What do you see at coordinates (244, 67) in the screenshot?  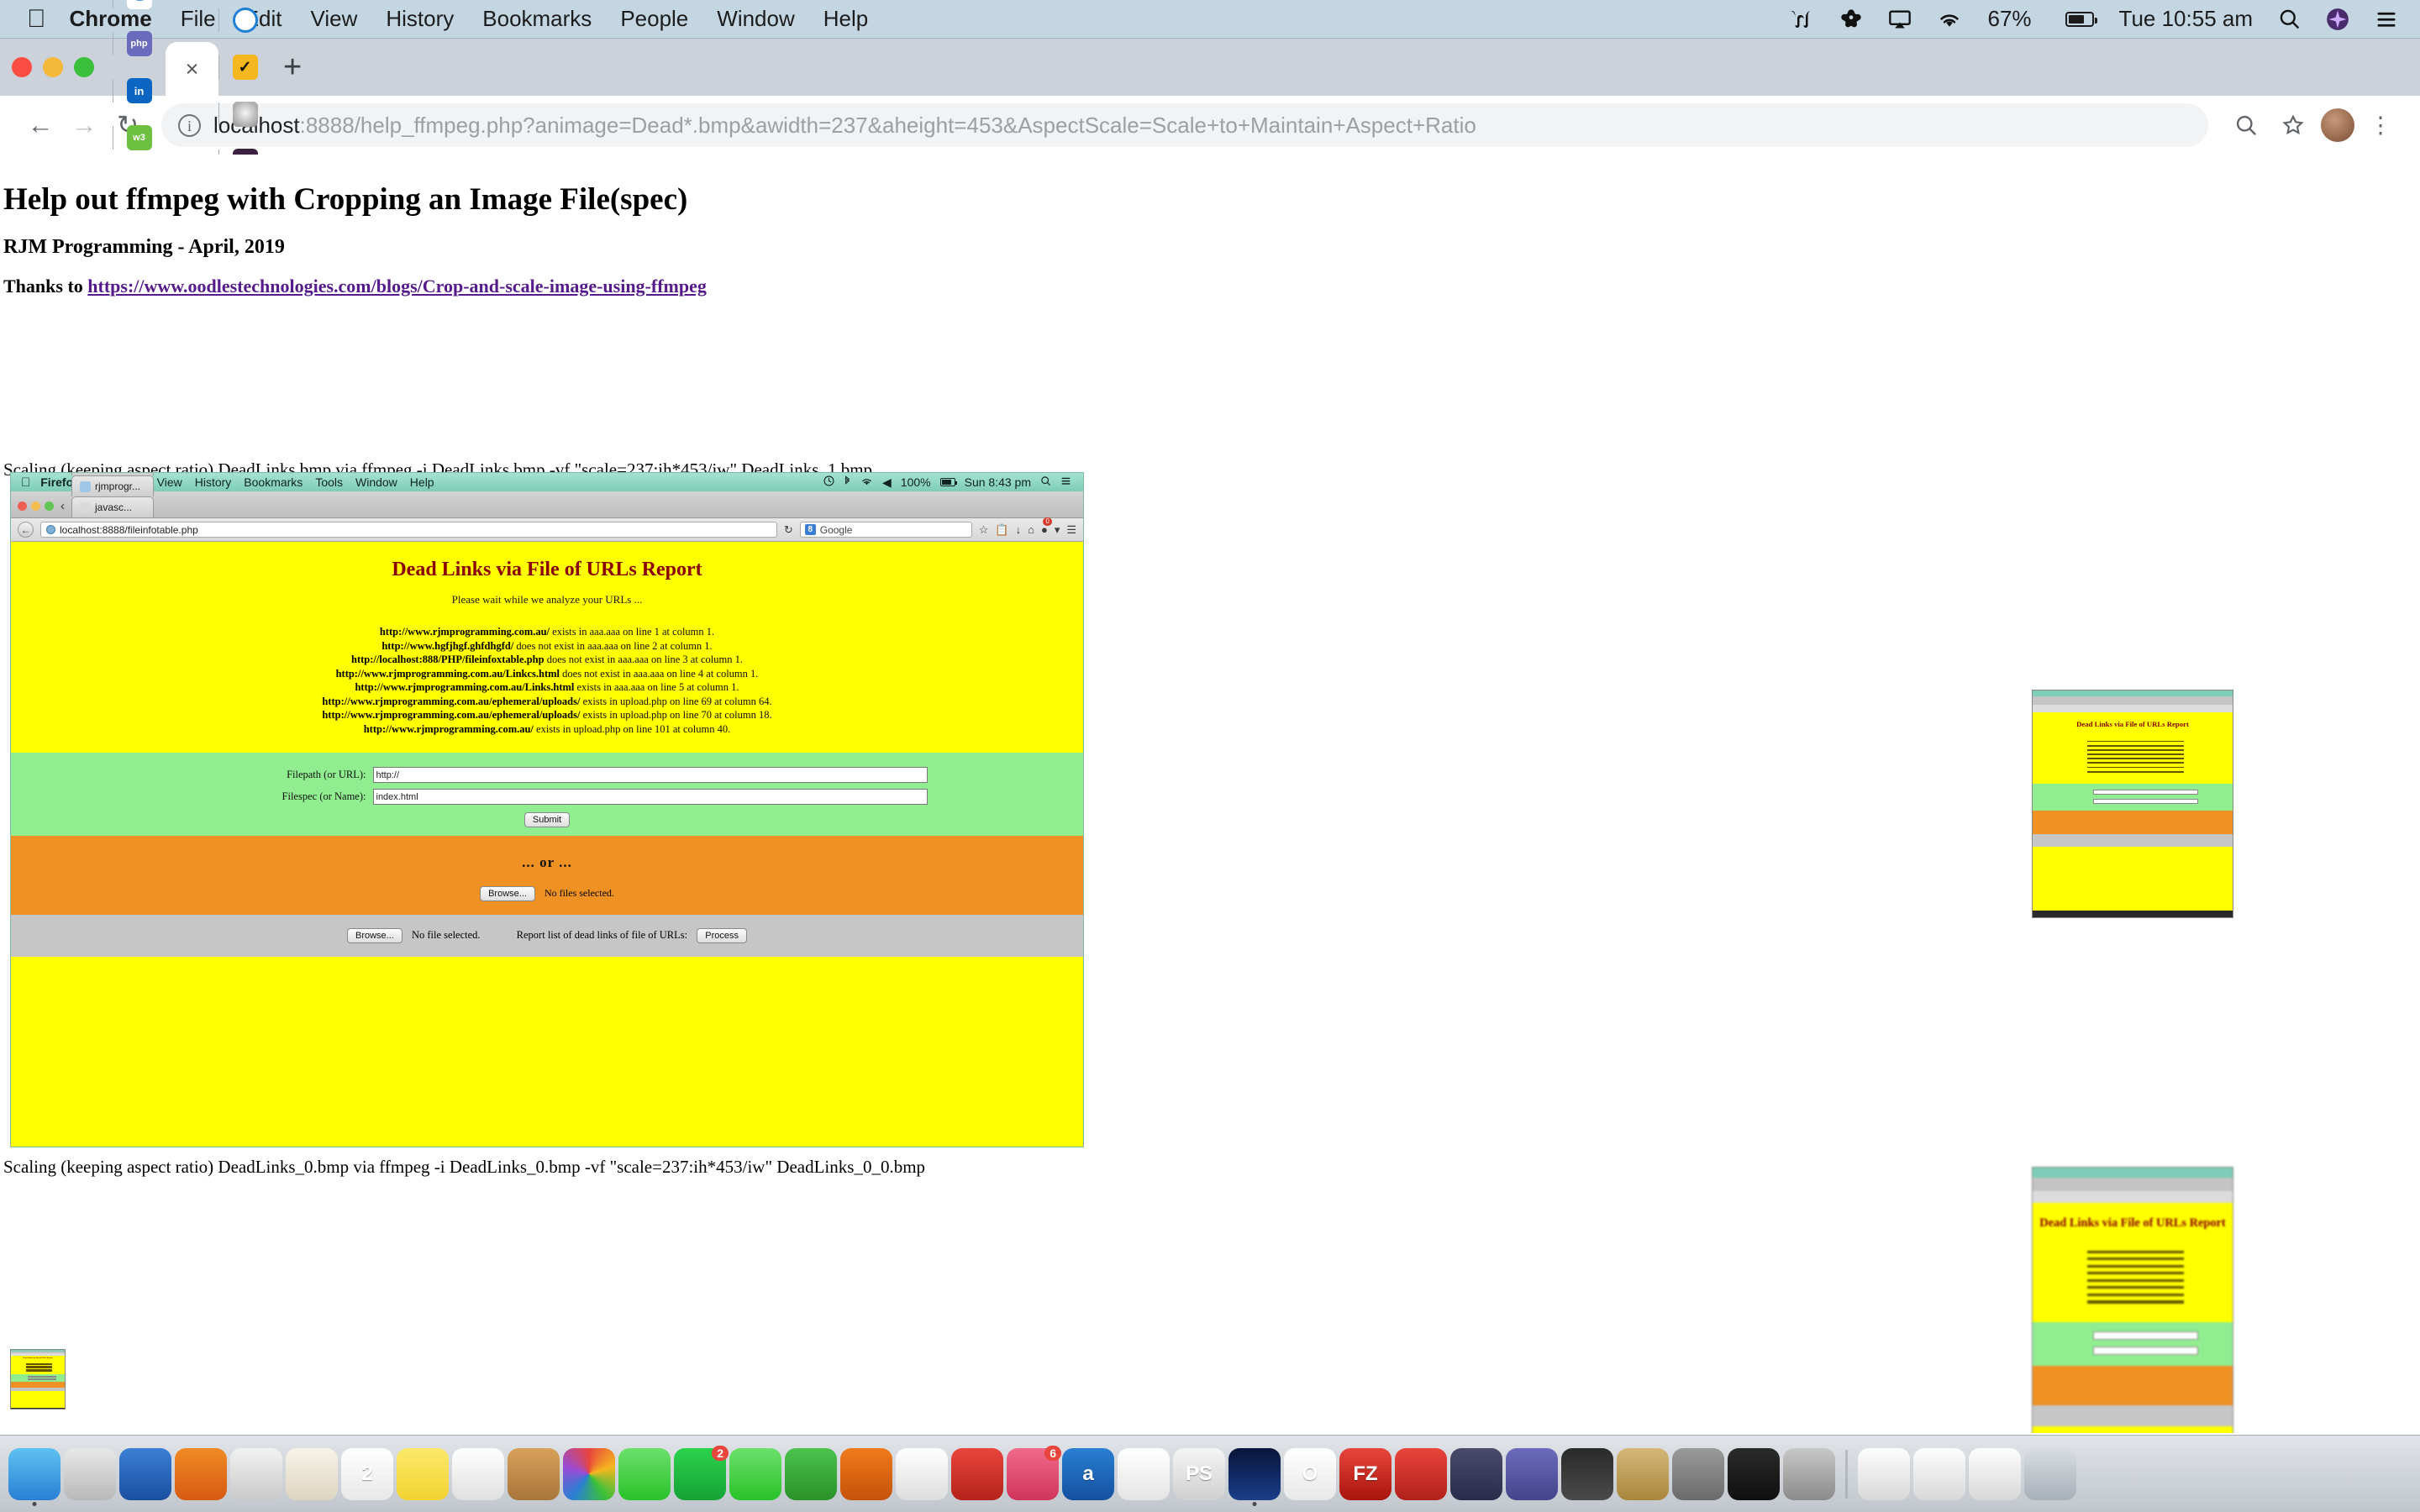 I see `tab-tick-2: ✓` at bounding box center [244, 67].